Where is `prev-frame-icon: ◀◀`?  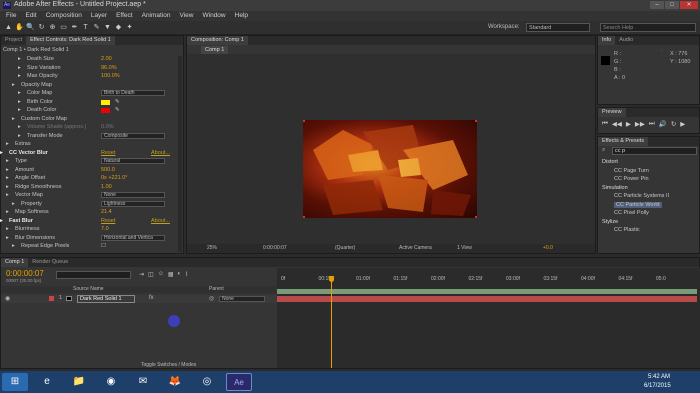
prev-frame-icon: ◀◀ is located at coordinates (617, 124).